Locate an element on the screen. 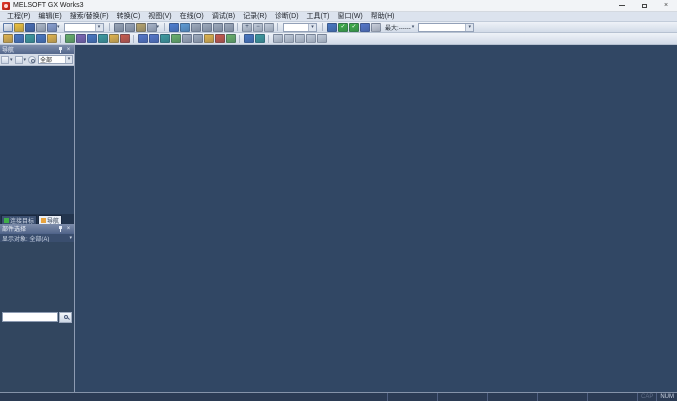  navigation-toolbar: ▾ ▾ 全部 ▾ is located at coordinates (37, 60).